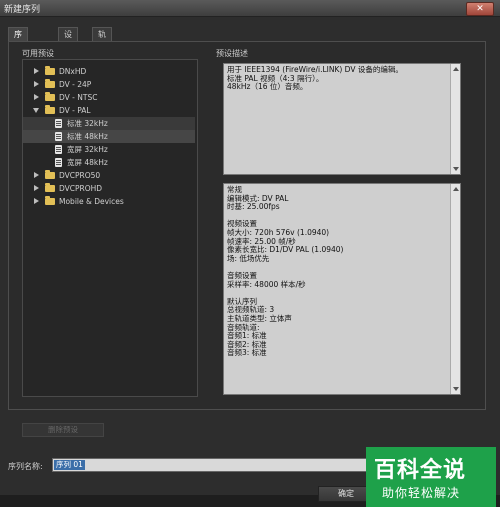 This screenshot has width=500, height=507. Describe the element at coordinates (75, 84) in the screenshot. I see `tree-item-label: DV - 24P` at that location.